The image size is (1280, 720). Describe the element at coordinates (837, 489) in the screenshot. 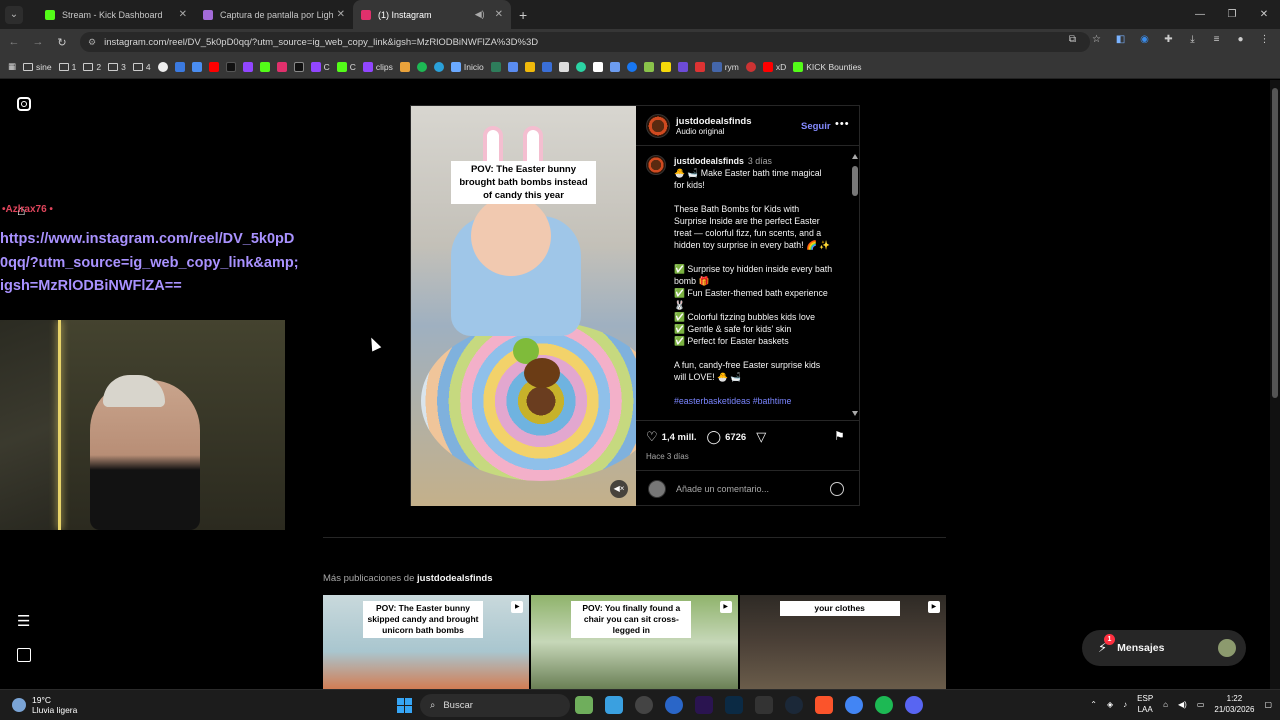

I see `emoji-icon` at that location.